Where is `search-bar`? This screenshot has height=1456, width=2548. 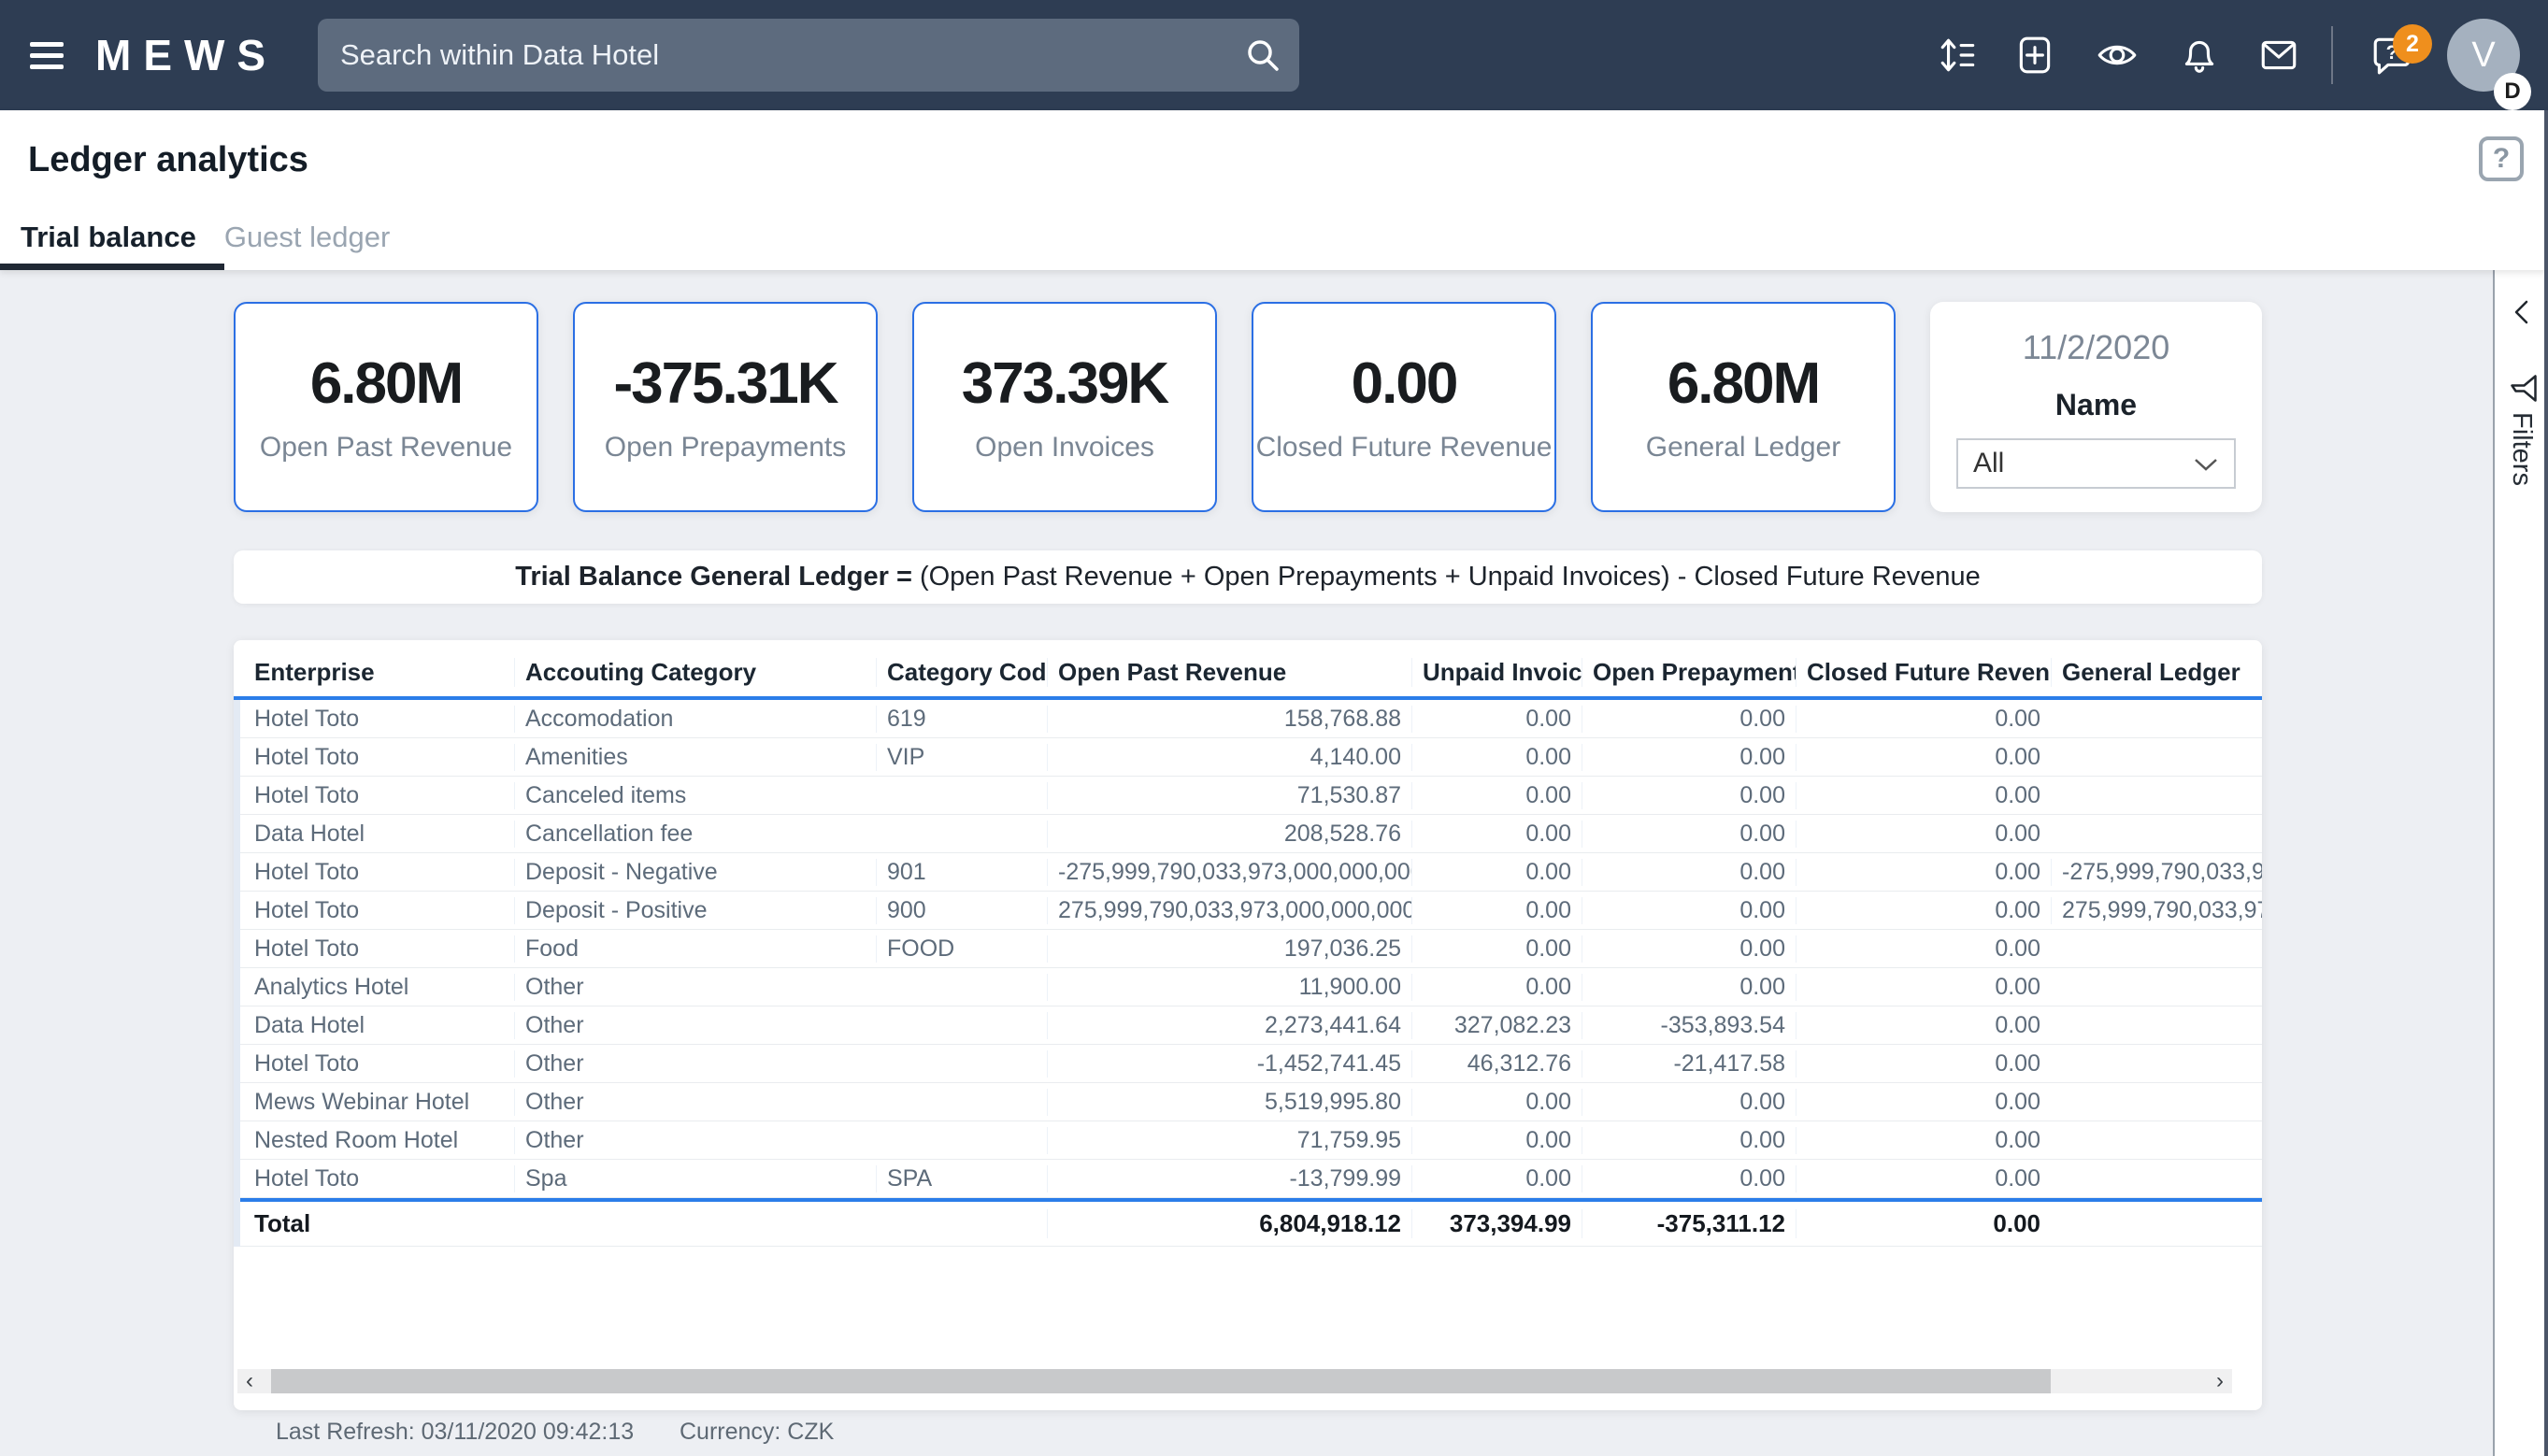
search-bar is located at coordinates (808, 55).